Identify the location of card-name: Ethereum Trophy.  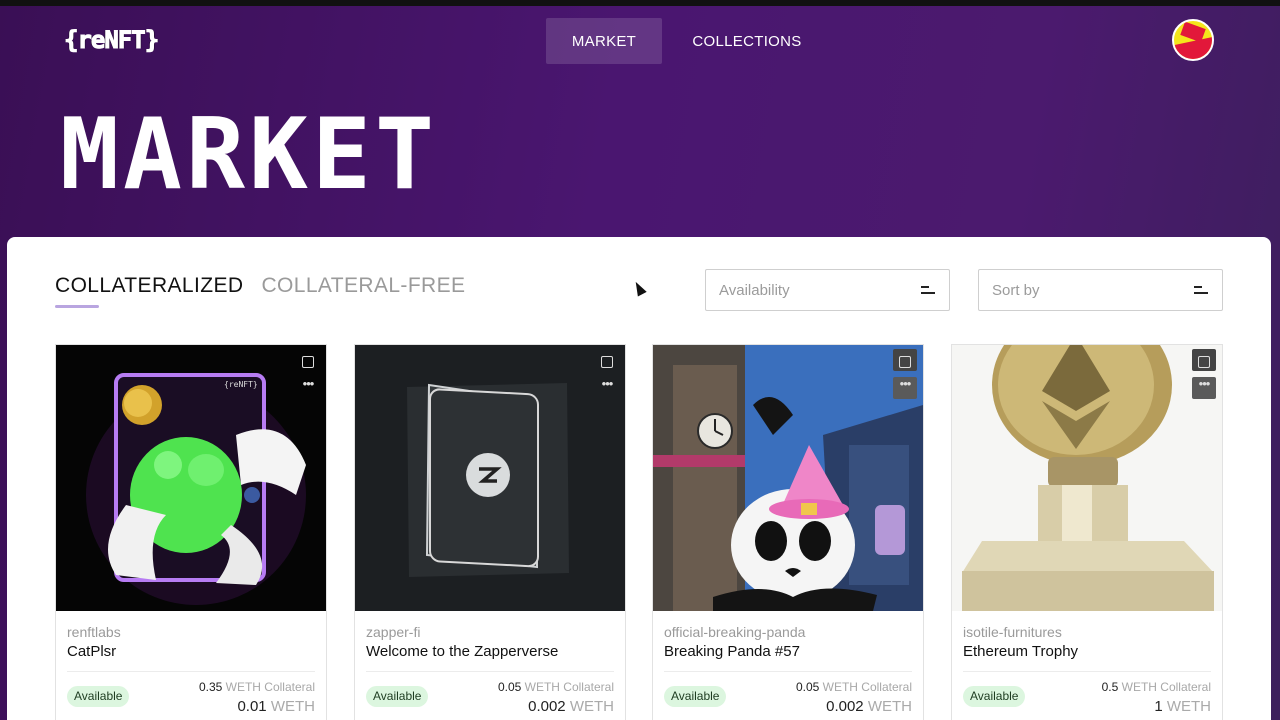
(1020, 651).